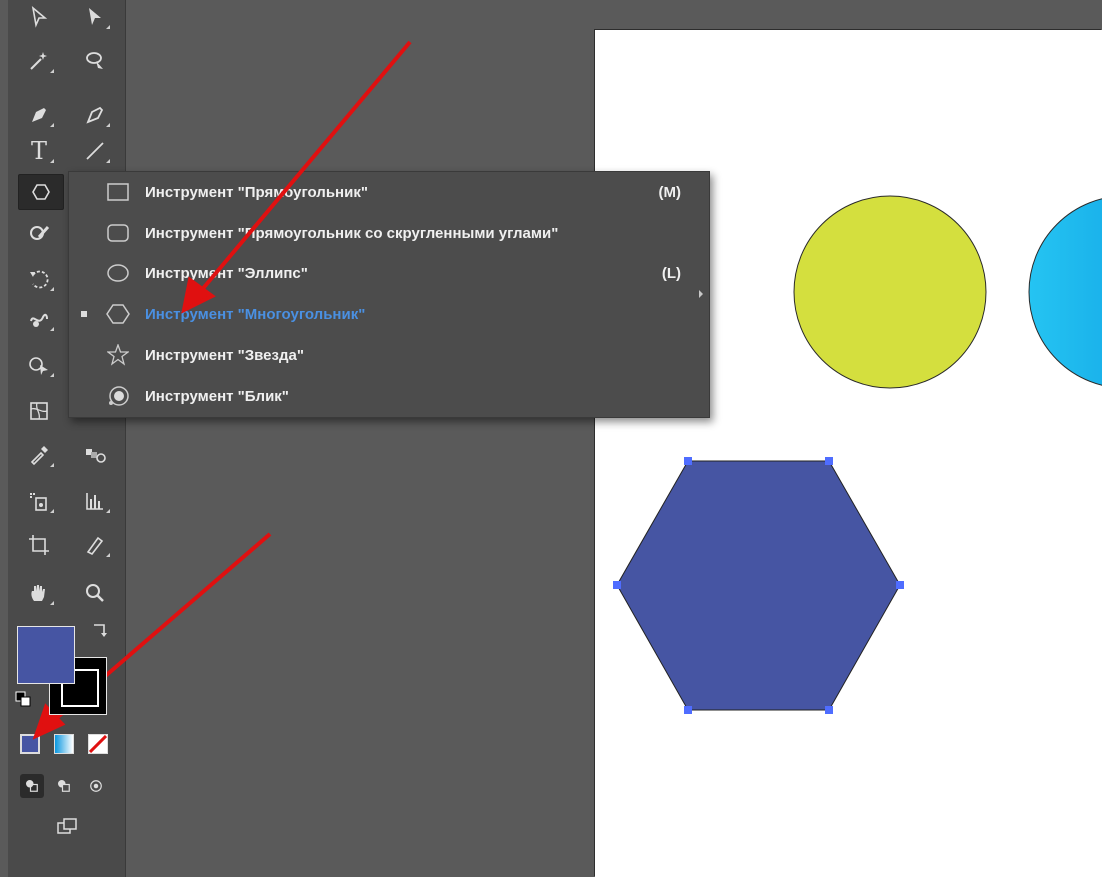 This screenshot has height=877, width=1102. I want to click on flyout-item-flare: Инструмент "Блик", so click(379, 396).